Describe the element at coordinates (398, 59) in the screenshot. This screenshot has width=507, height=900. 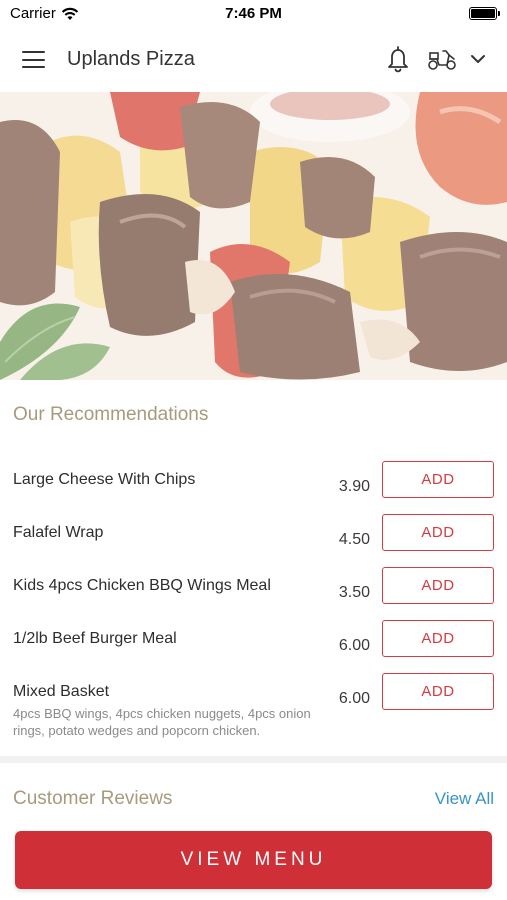
I see `bell-icon` at that location.